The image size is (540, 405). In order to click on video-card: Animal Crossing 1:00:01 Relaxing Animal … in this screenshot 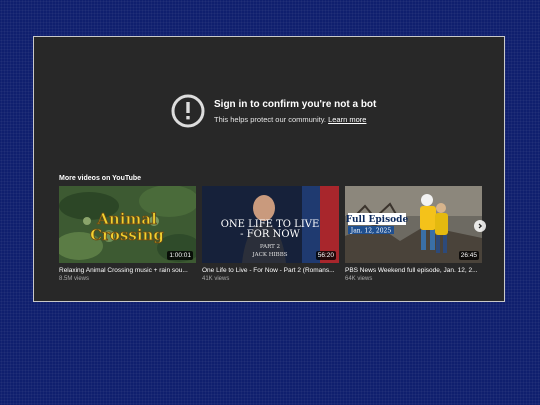, I will do `click(127, 234)`.